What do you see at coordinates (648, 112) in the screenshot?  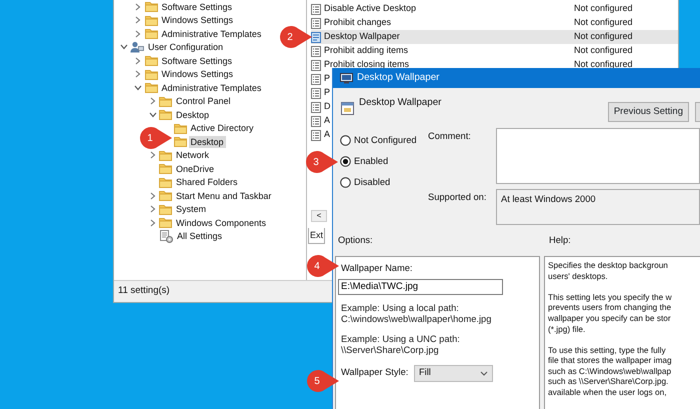 I see `previous-setting-button: Previous Setting` at bounding box center [648, 112].